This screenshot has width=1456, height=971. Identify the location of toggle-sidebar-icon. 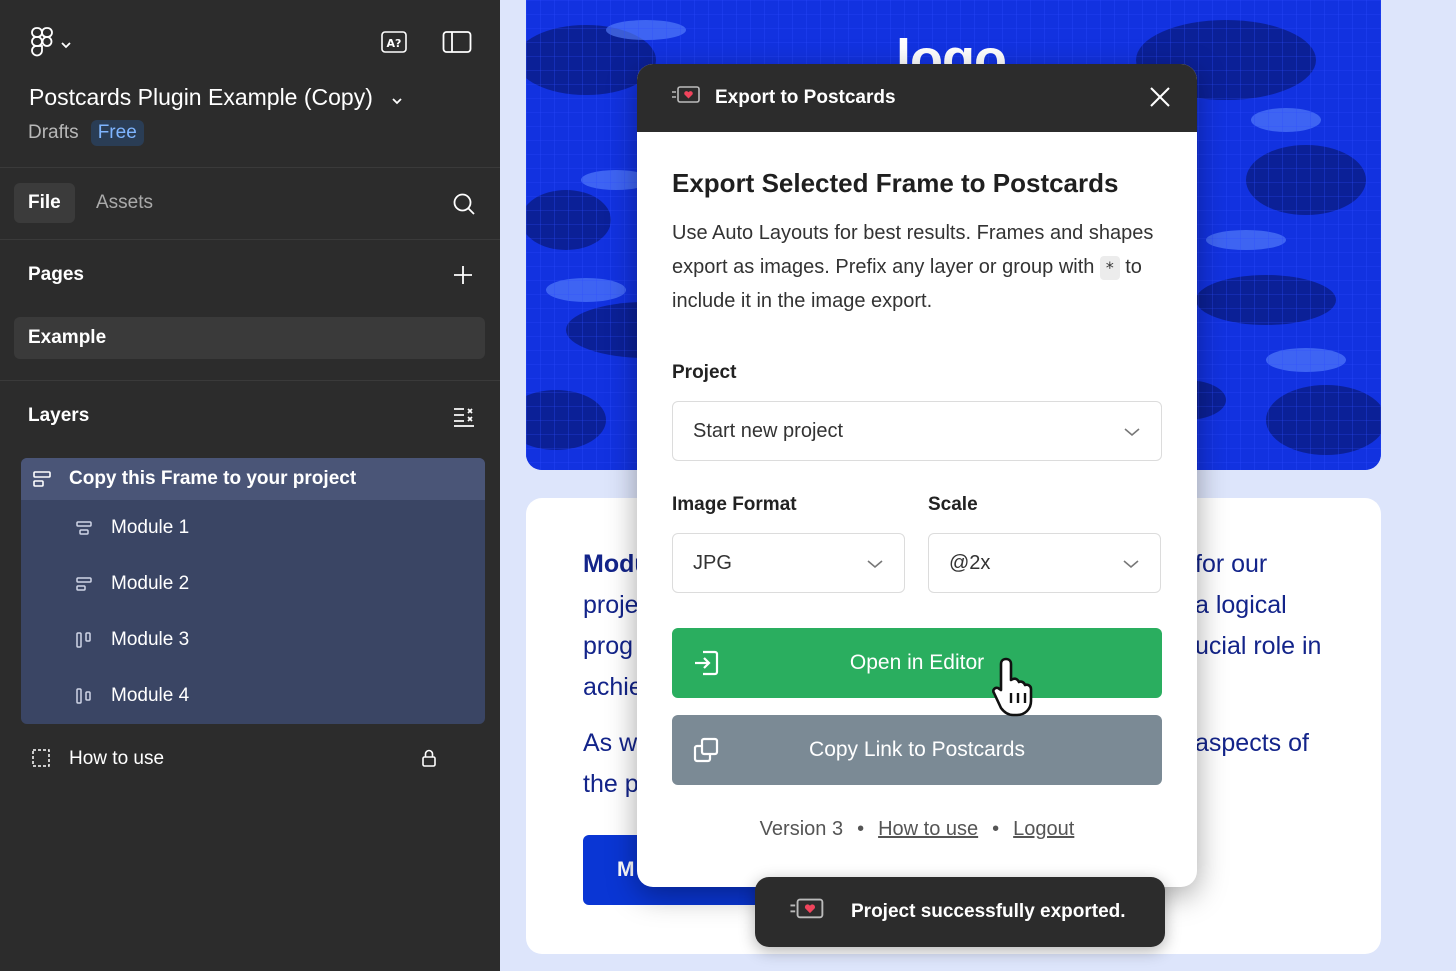
(457, 42).